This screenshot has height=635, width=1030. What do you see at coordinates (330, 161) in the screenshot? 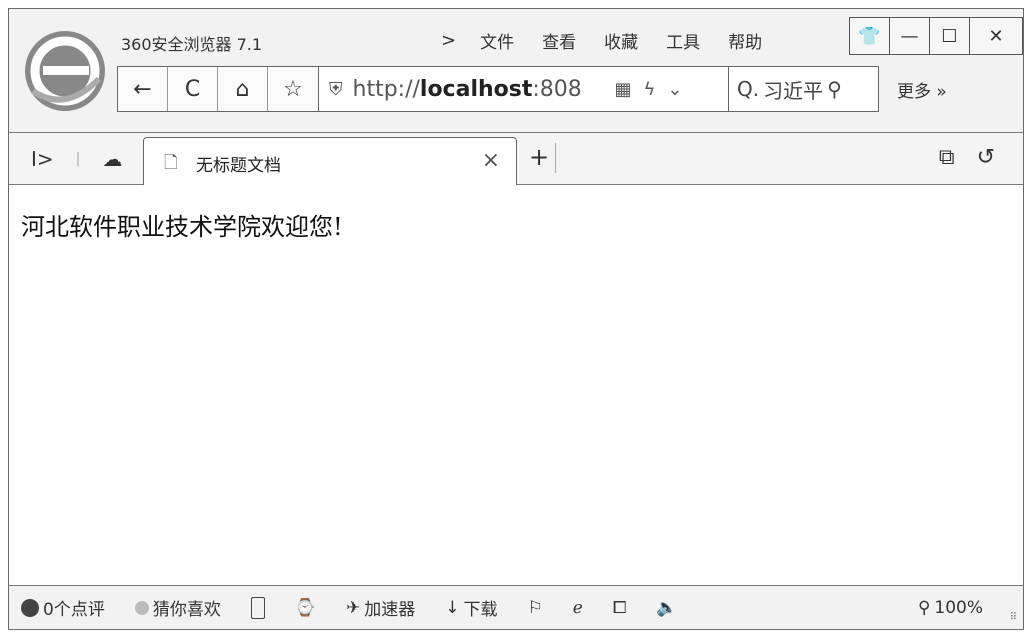
I see `tab-active: 🗋 无标题文档 ×` at bounding box center [330, 161].